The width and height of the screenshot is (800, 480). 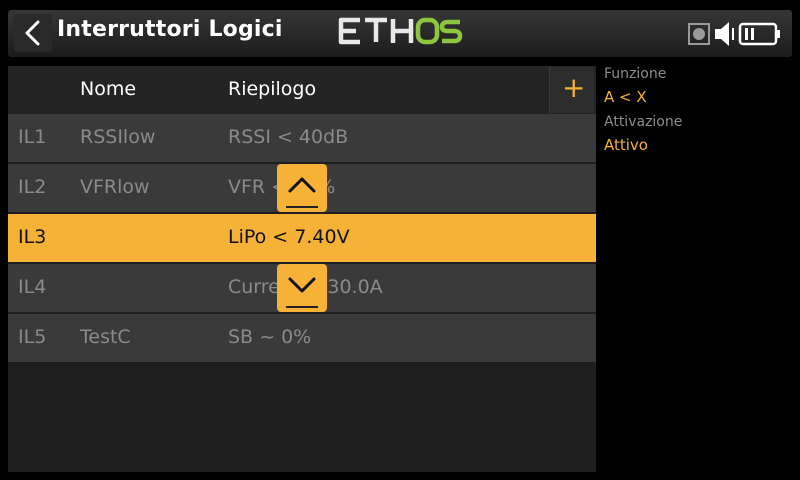 What do you see at coordinates (32, 287) in the screenshot?
I see `row-id: IL4` at bounding box center [32, 287].